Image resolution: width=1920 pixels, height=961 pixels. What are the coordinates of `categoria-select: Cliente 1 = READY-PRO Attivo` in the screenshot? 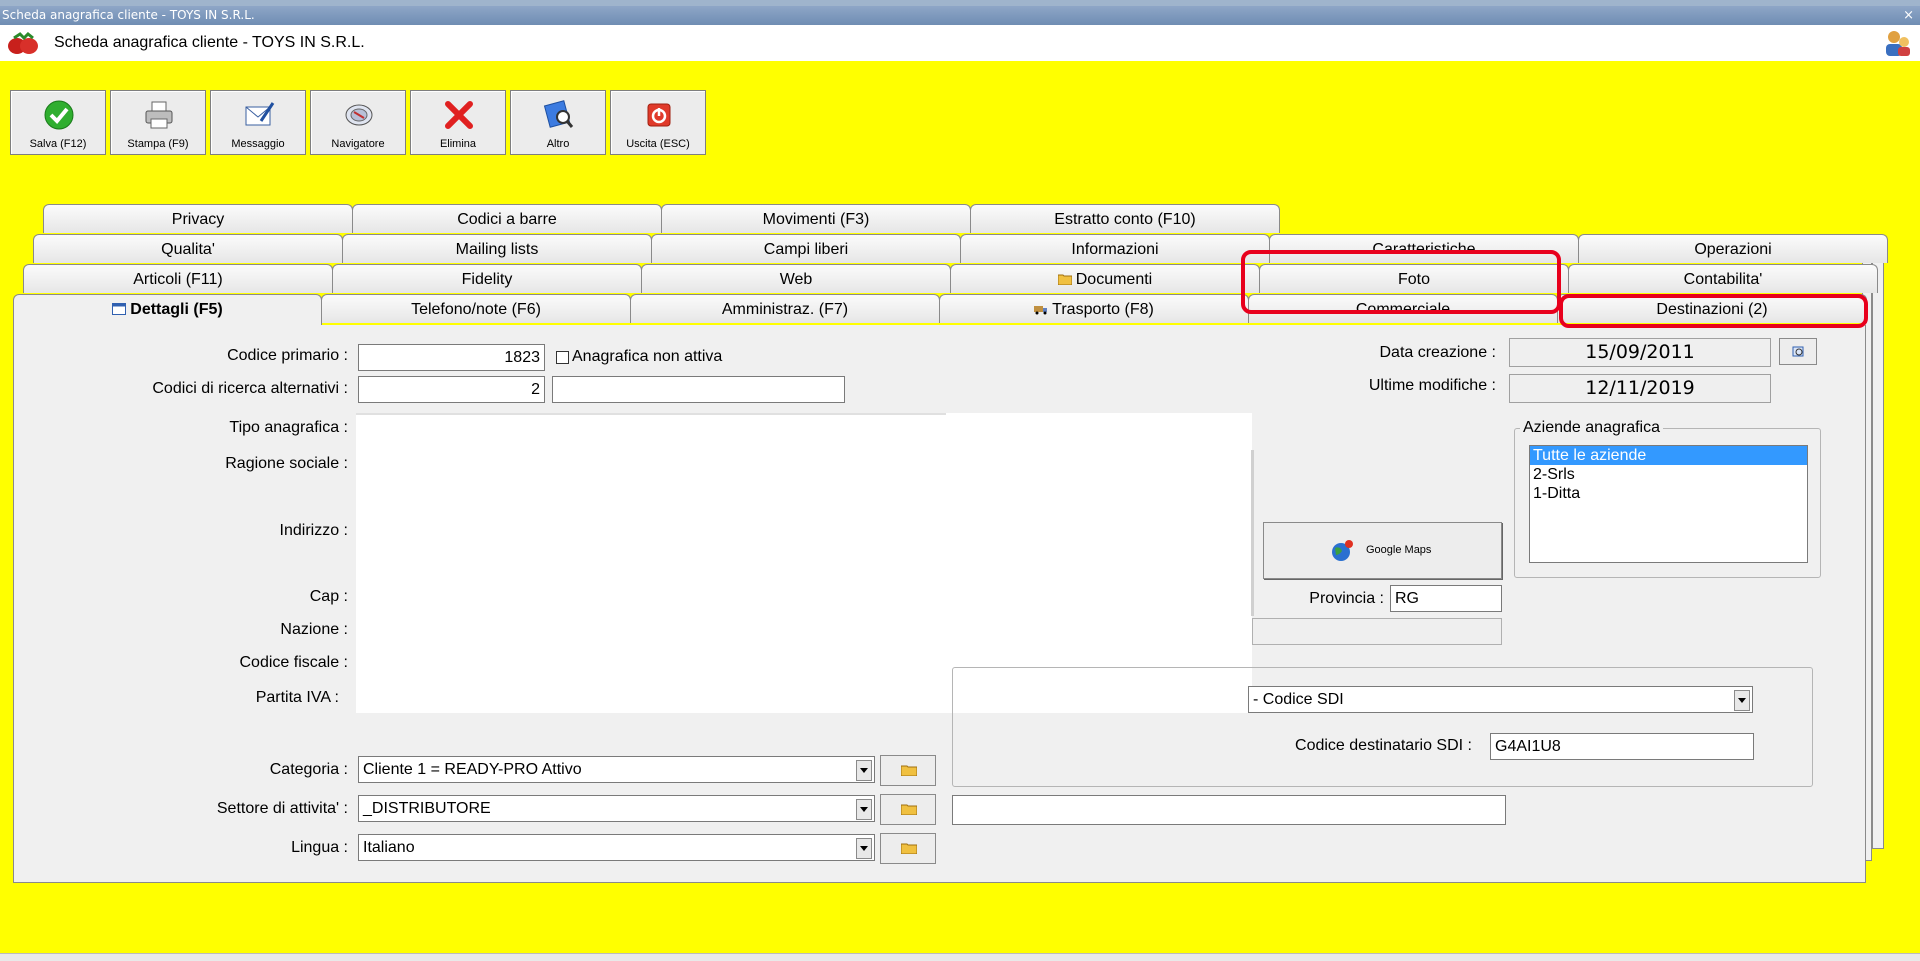 It's located at (616, 769).